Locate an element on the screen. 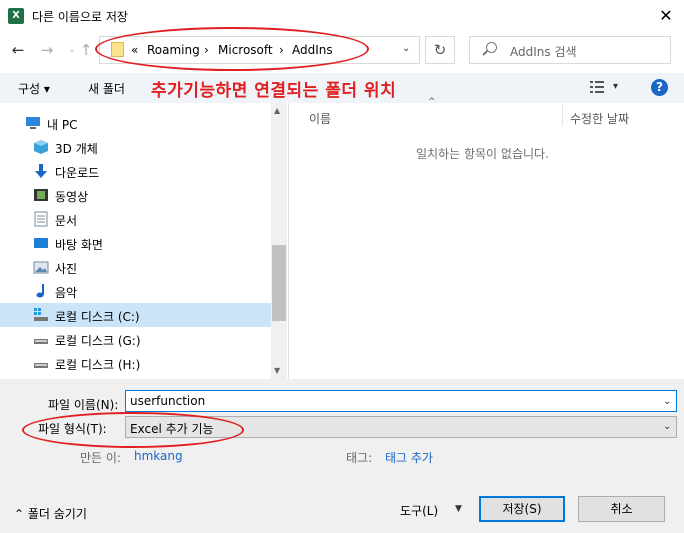 The image size is (684, 533). annotation-ellipse-filetype is located at coordinates (133, 430).